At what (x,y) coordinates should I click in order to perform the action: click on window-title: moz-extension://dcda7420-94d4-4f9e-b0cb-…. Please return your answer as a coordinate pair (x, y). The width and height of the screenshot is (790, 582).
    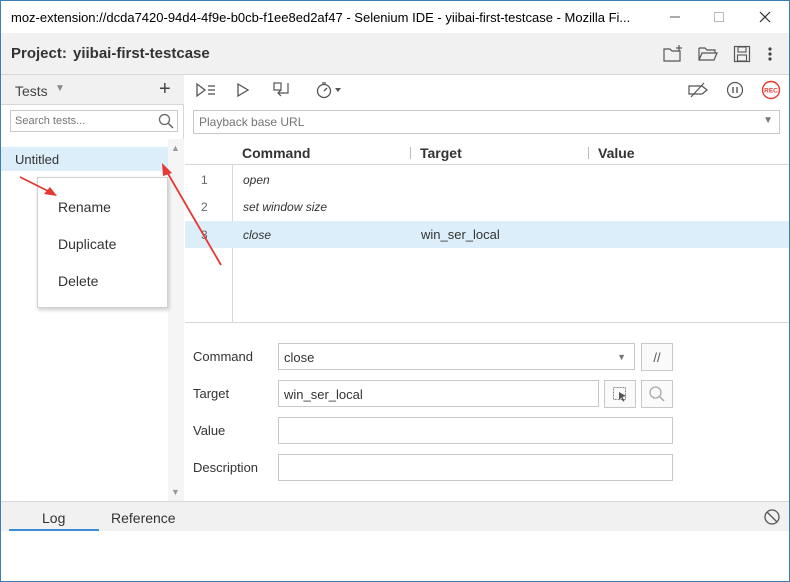
    Looking at the image, I should click on (321, 17).